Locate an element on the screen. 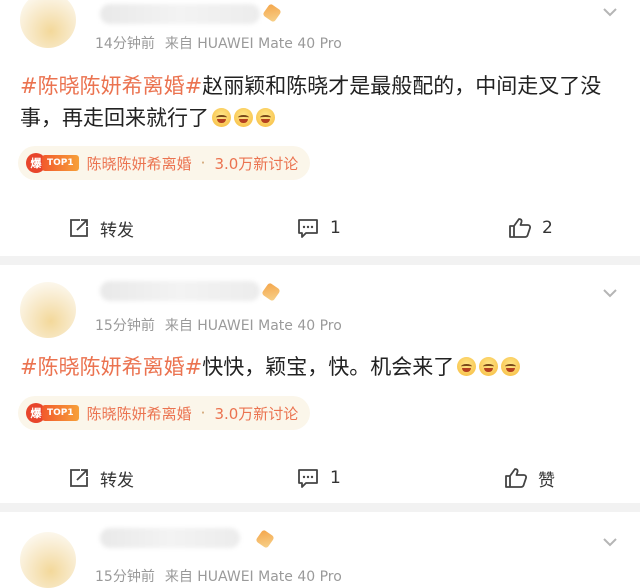 The height and width of the screenshot is (588, 640). post-content: #陈晓陈妍希离婚#快快，颖宝，快。机会来了 is located at coordinates (321, 367).